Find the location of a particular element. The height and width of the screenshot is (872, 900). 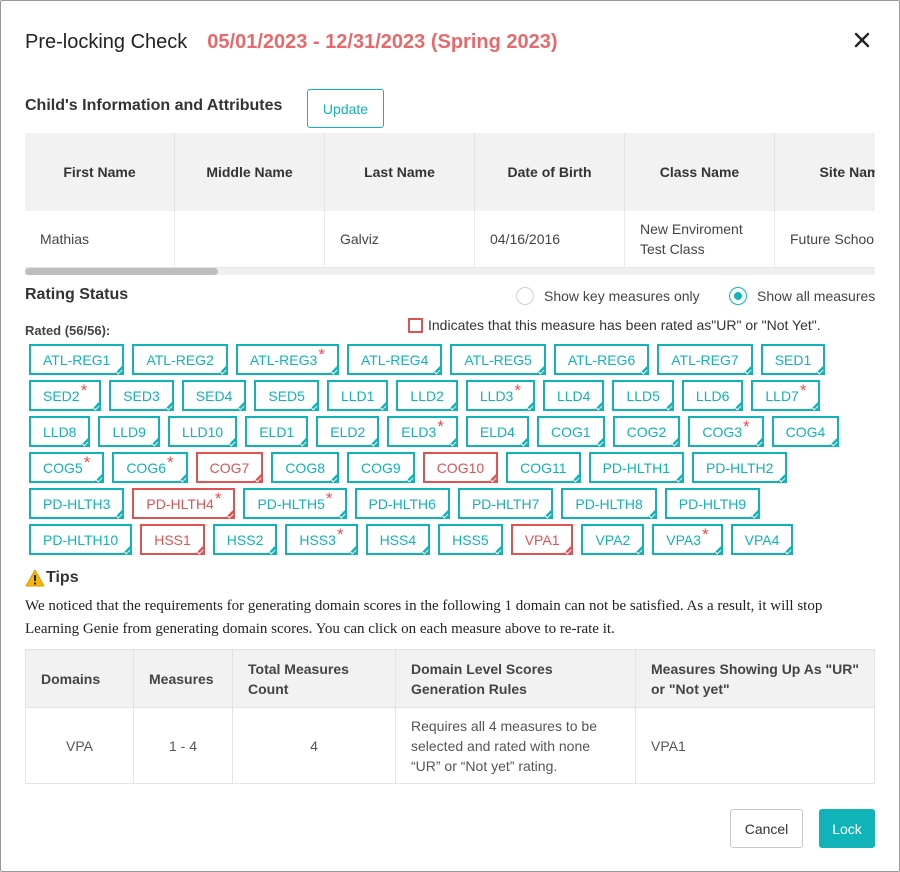

measure-chip-label: SED5 is located at coordinates (286, 395).